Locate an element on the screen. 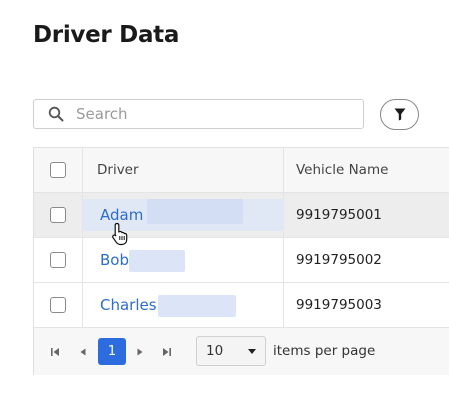 This screenshot has height=406, width=449. first-page-icon is located at coordinates (55, 352).